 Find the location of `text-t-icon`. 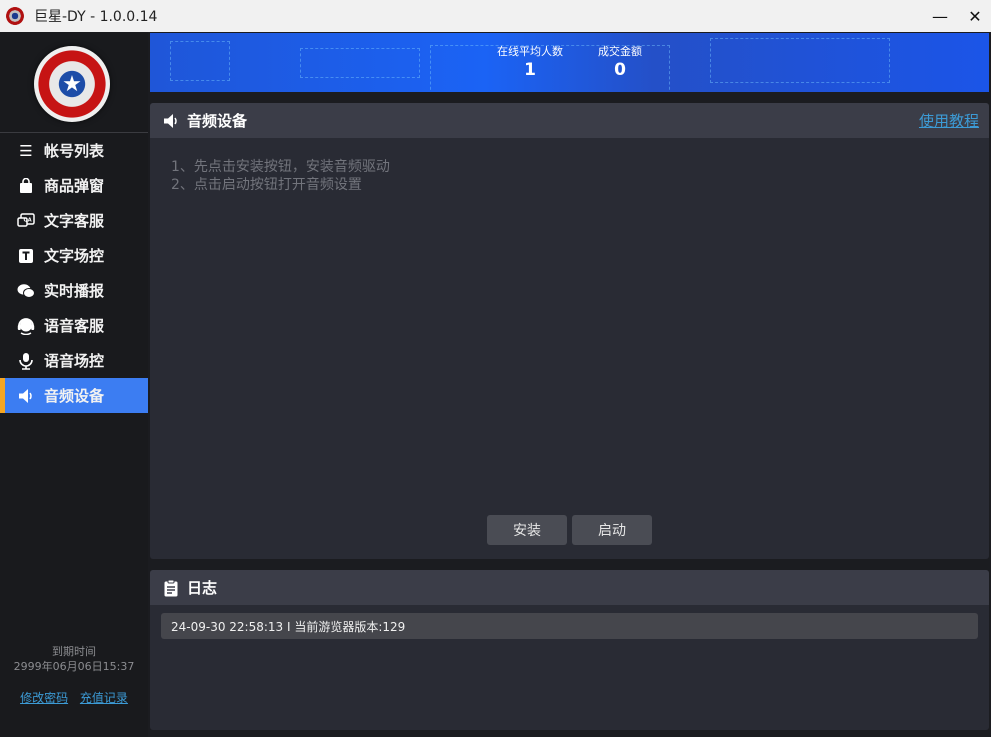

text-t-icon is located at coordinates (26, 256).